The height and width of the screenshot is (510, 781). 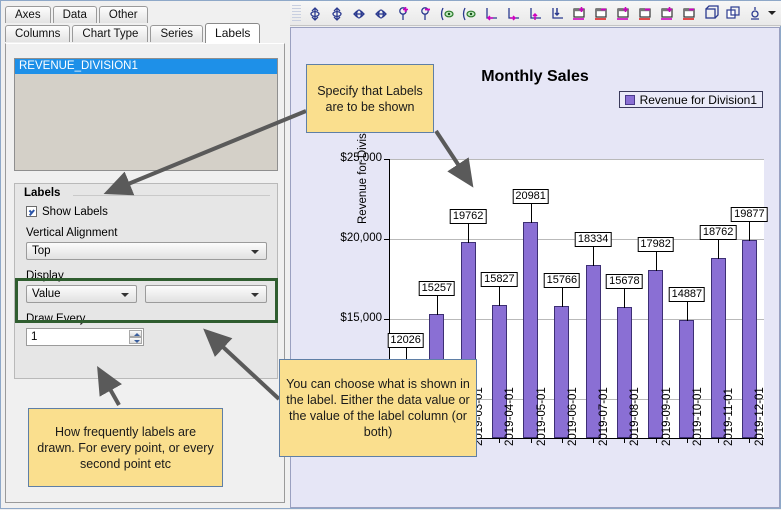 What do you see at coordinates (361, 158) in the screenshot?
I see `y-tick-label: $25,000` at bounding box center [361, 158].